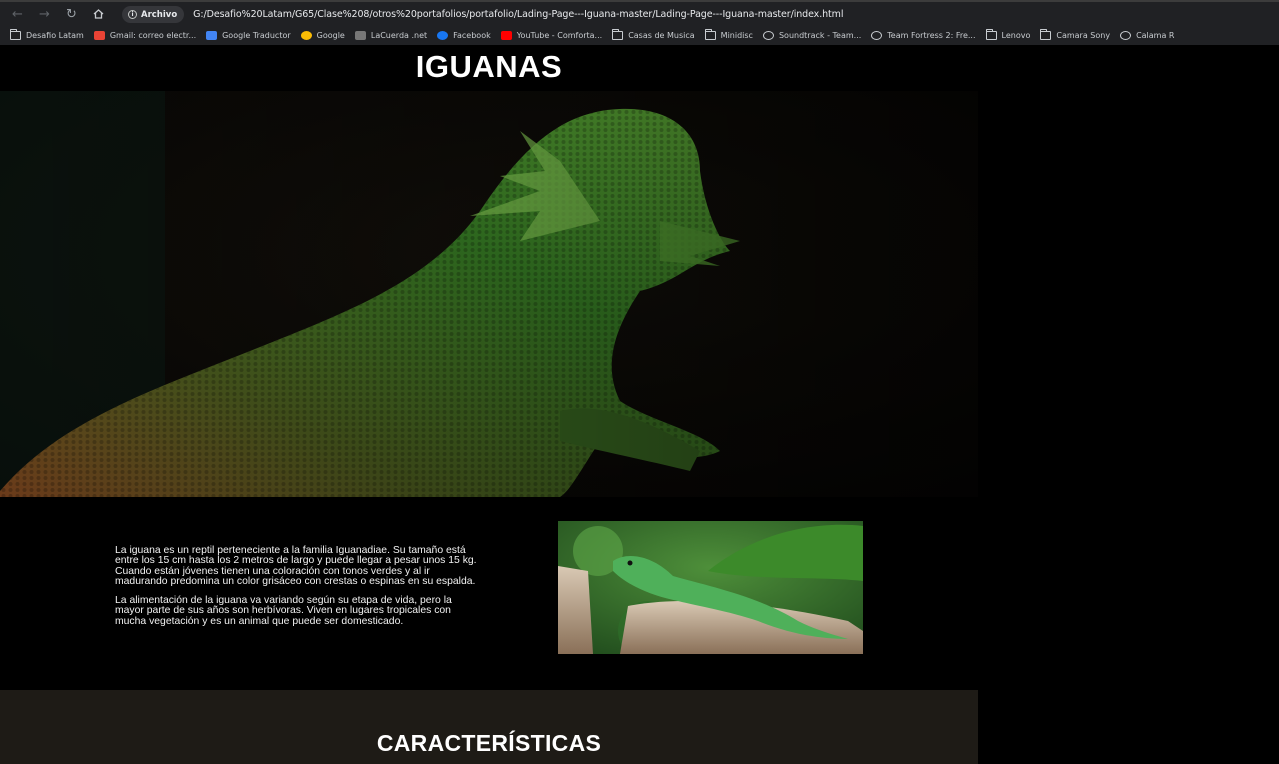  I want to click on features-title: CARACTERÍSTICAS, so click(489, 743).